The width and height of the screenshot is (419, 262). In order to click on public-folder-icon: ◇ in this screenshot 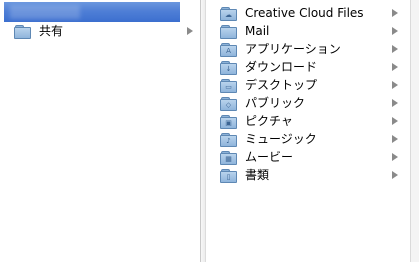, I will do `click(228, 103)`.